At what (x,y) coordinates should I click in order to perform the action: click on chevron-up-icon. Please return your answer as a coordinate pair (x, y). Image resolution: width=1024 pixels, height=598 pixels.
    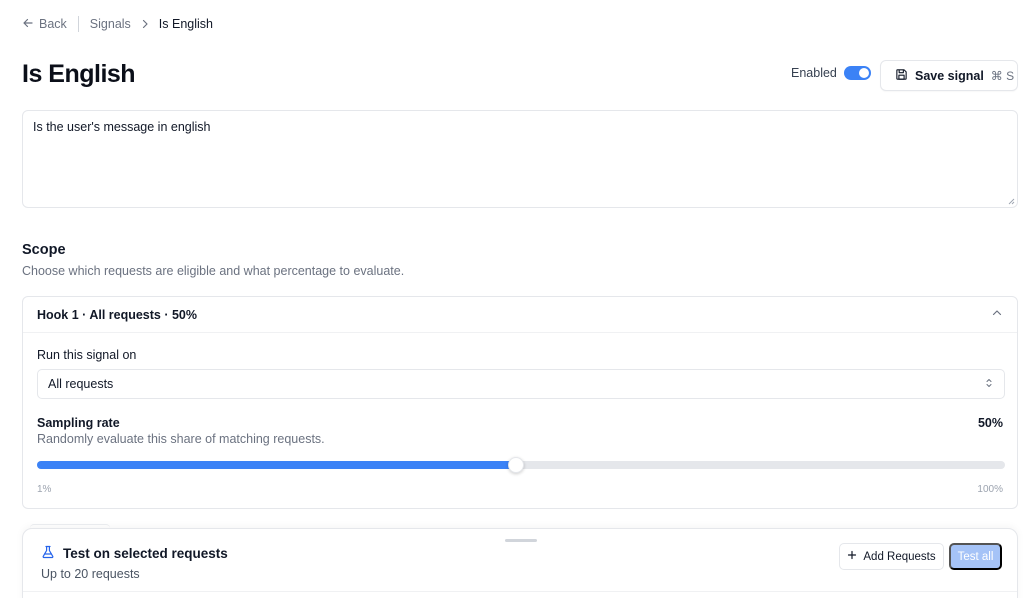
    Looking at the image, I should click on (997, 315).